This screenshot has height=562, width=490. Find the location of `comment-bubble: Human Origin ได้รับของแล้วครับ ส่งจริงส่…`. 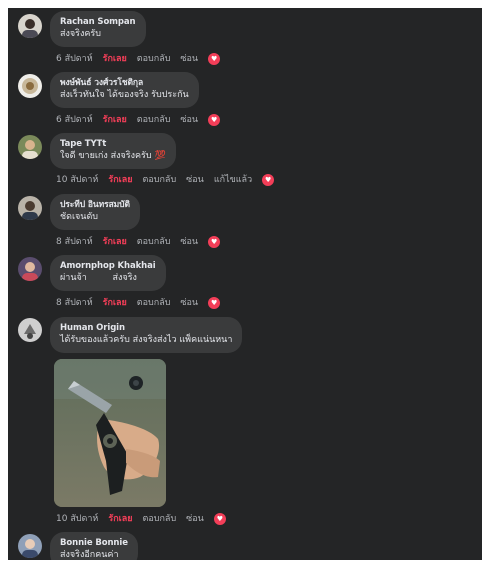

comment-bubble: Human Origin ได้รับของแล้วครับ ส่งจริงส่… is located at coordinates (146, 335).